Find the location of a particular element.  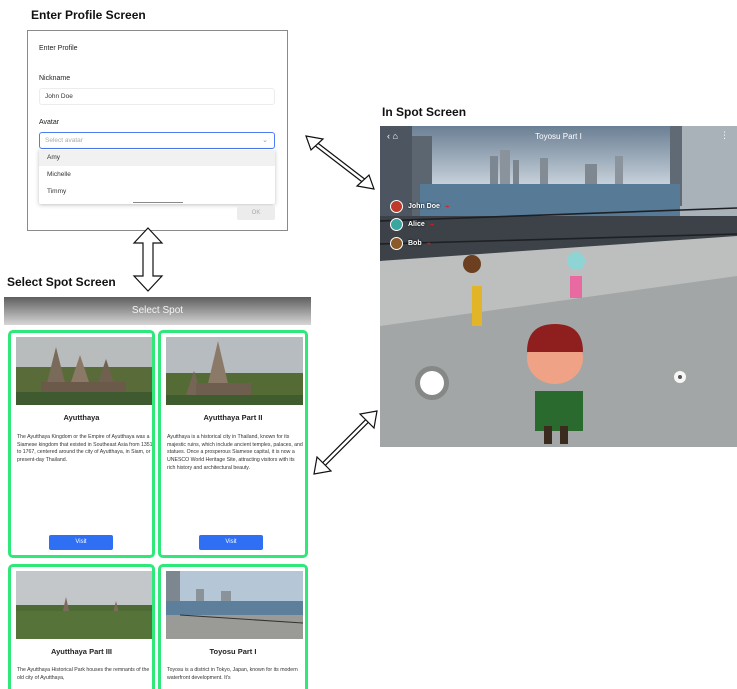

spot-name: Ayutthaya Part II is located at coordinates (233, 417).